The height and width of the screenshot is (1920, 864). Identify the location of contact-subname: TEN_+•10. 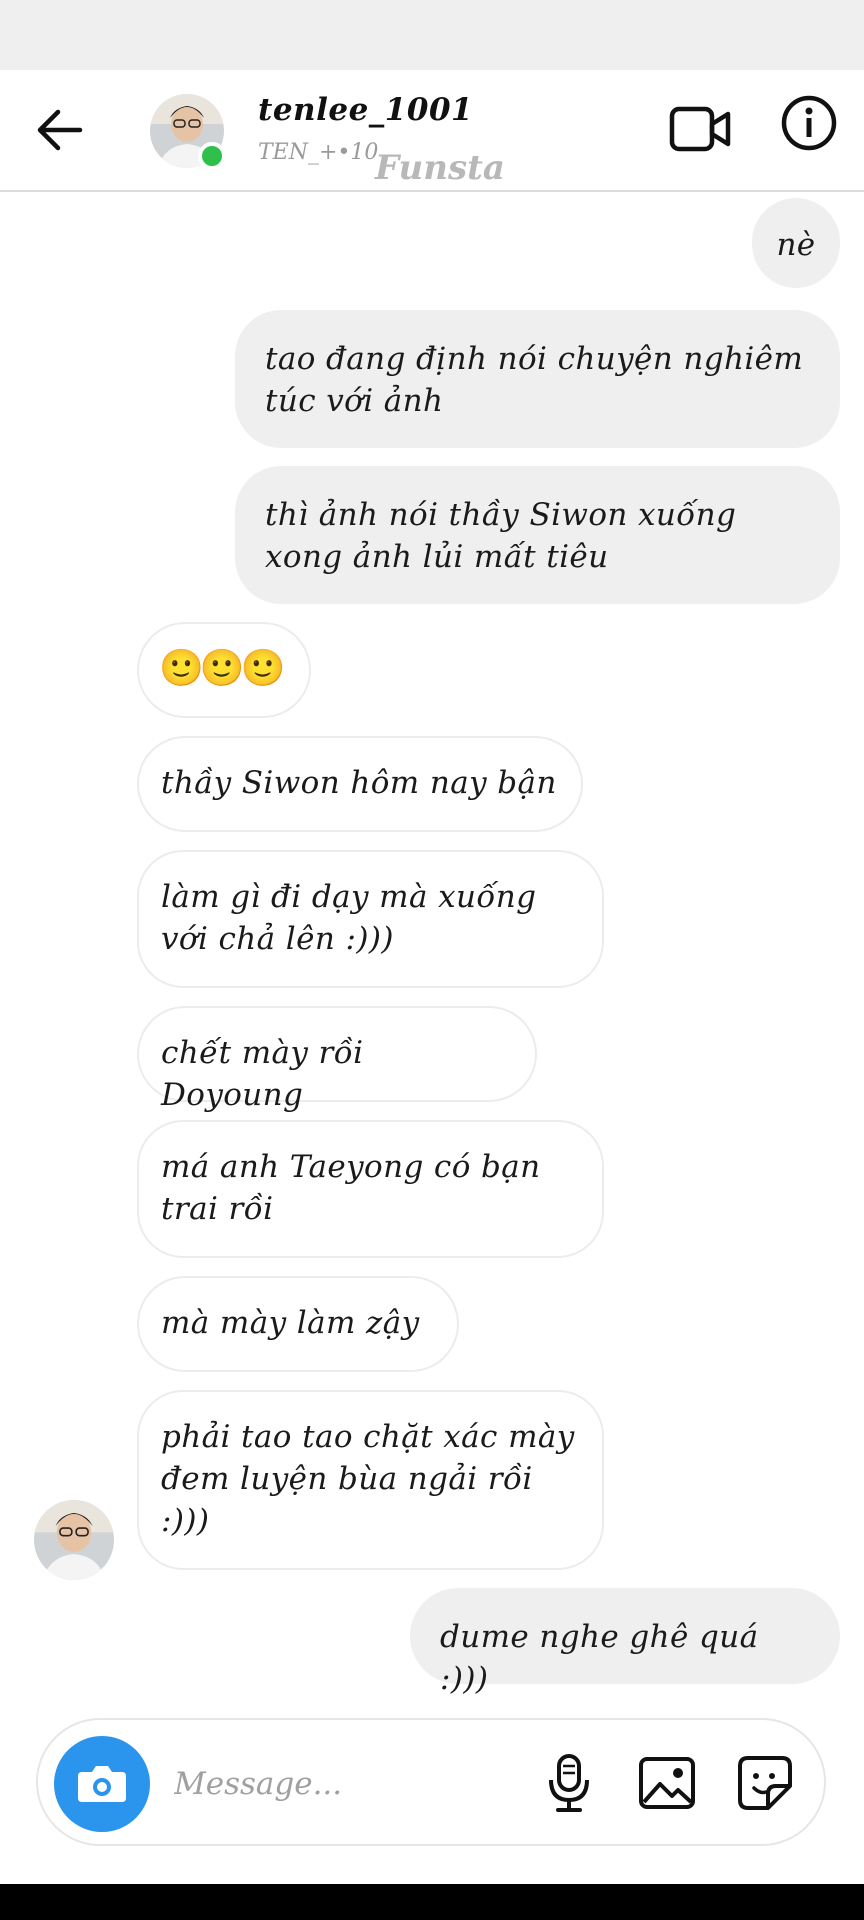
(318, 152).